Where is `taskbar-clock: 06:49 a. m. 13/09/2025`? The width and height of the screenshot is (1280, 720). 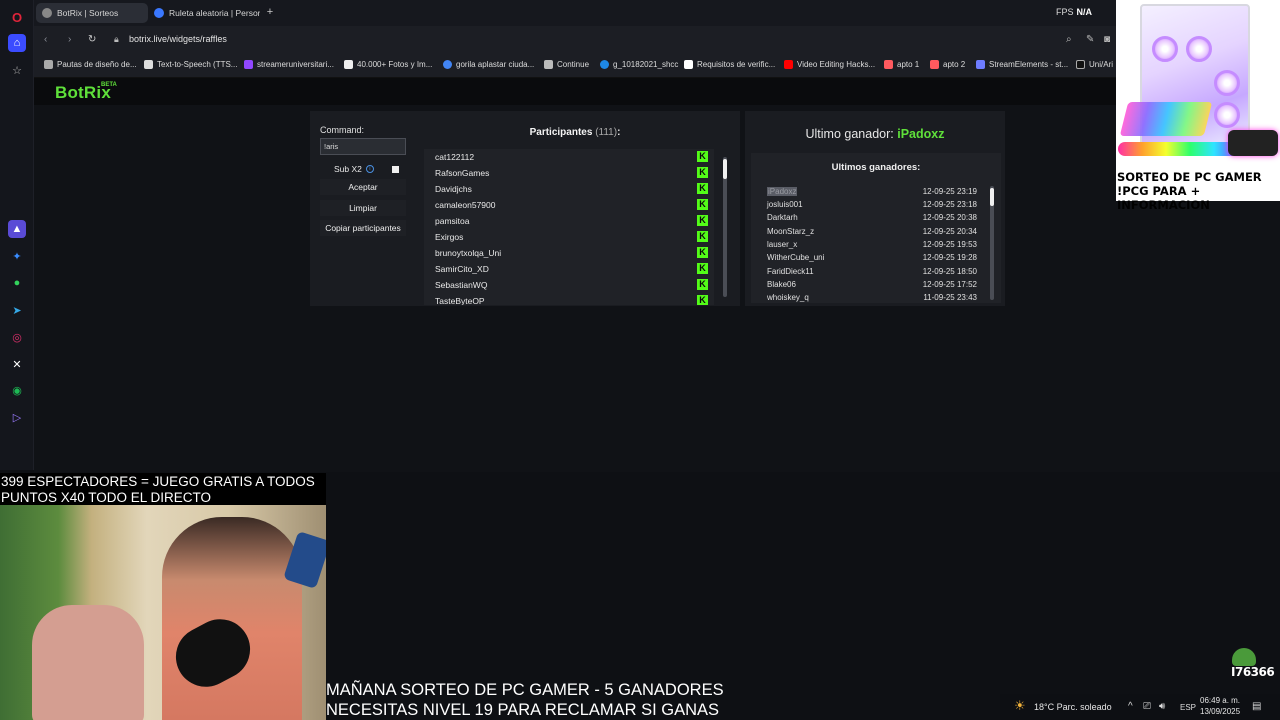
taskbar-clock: 06:49 a. m. 13/09/2025 is located at coordinates (1220, 706).